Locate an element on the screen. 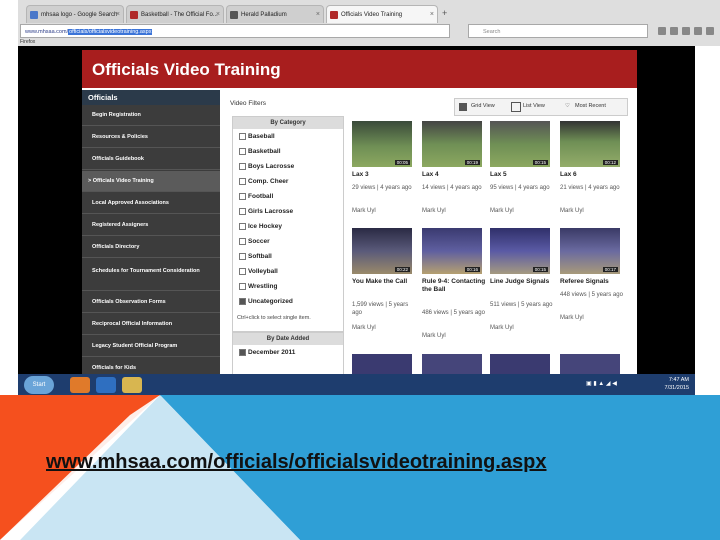 This screenshot has height=540, width=720. grid-view-button: Grid View is located at coordinates (483, 106).